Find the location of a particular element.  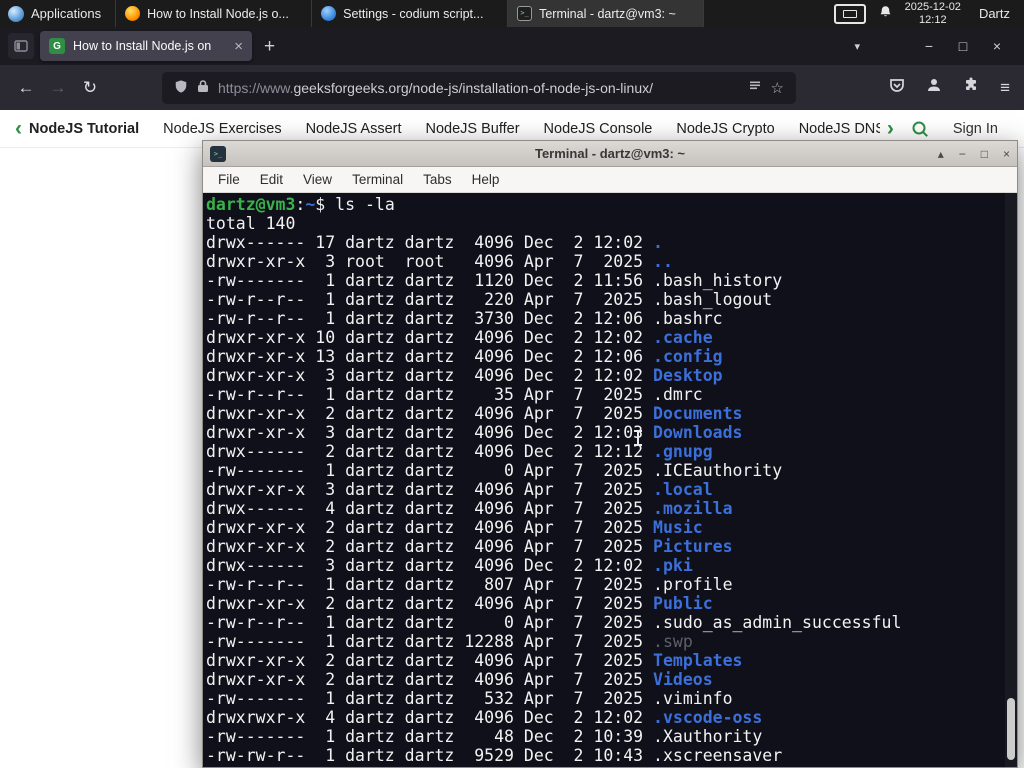

ls-row-name: Desktop is located at coordinates (688, 375).